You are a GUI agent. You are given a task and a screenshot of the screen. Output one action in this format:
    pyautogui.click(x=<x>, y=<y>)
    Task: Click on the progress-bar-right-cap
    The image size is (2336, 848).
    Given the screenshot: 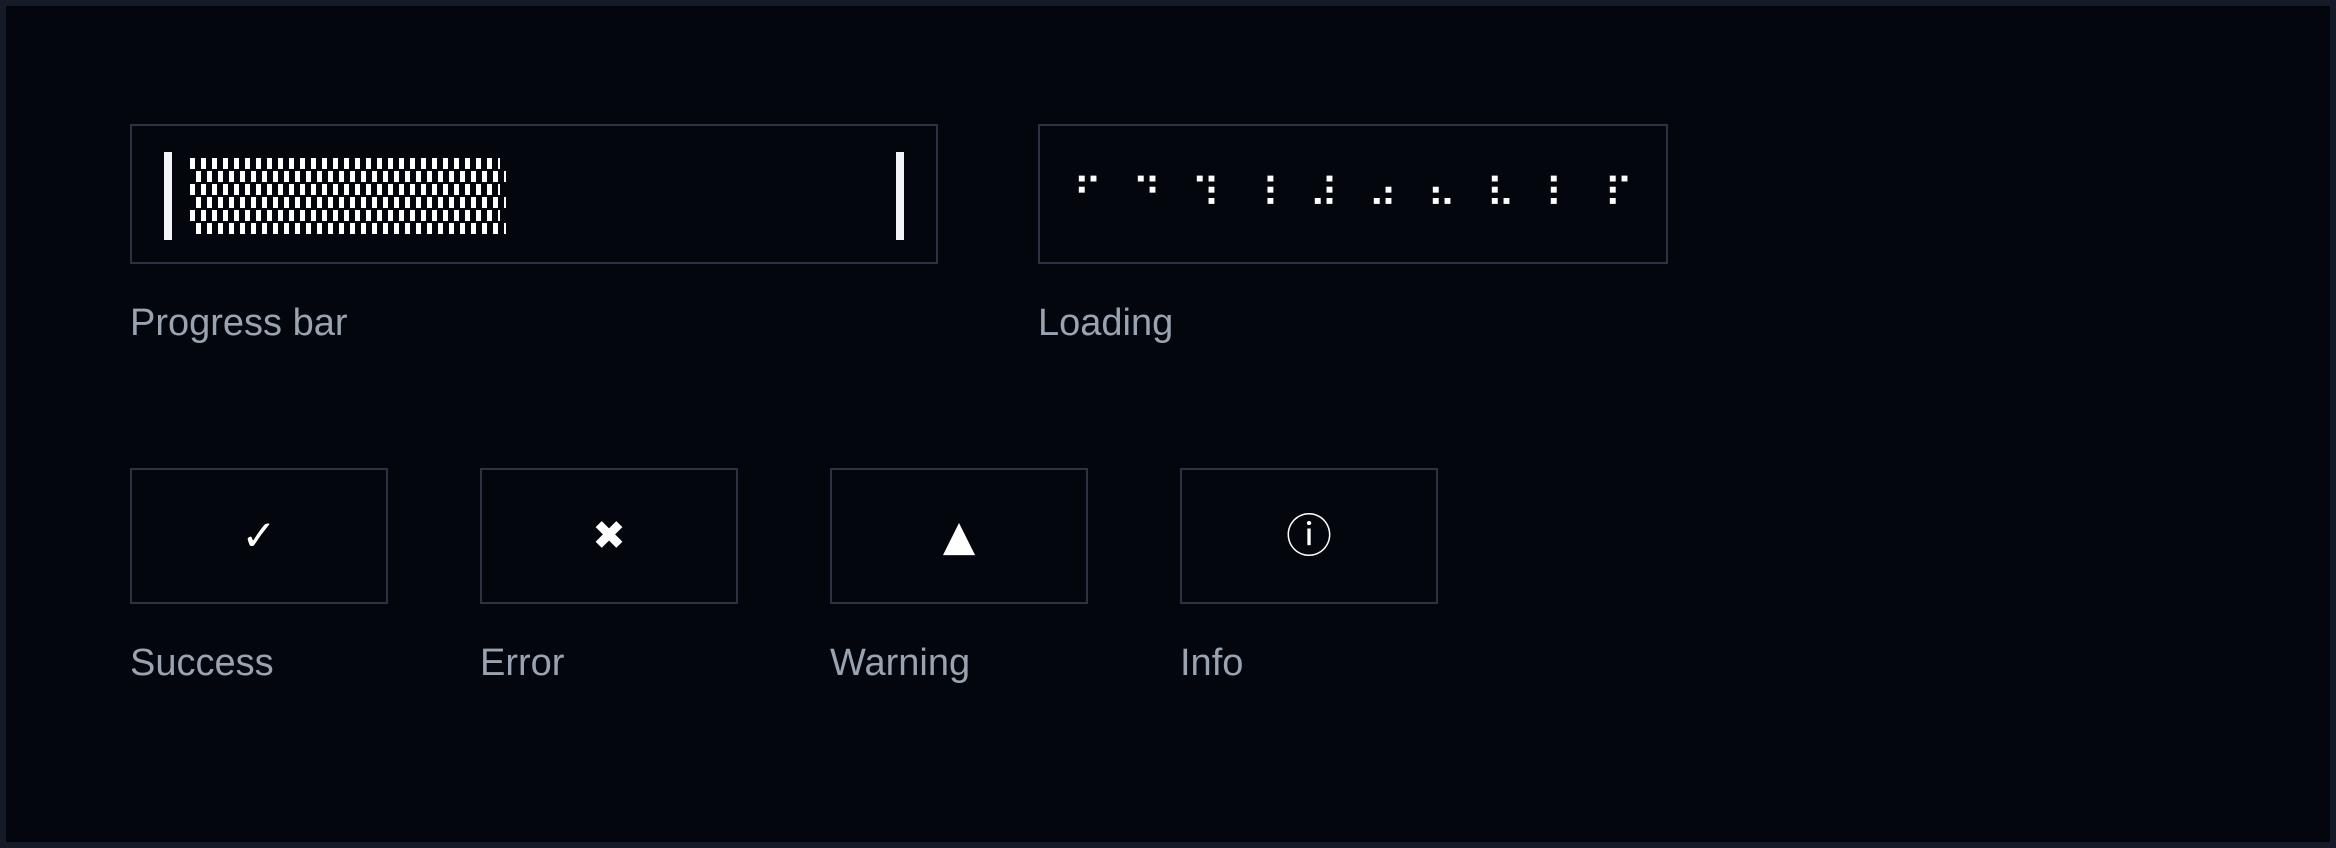 What is the action you would take?
    pyautogui.click(x=900, y=196)
    